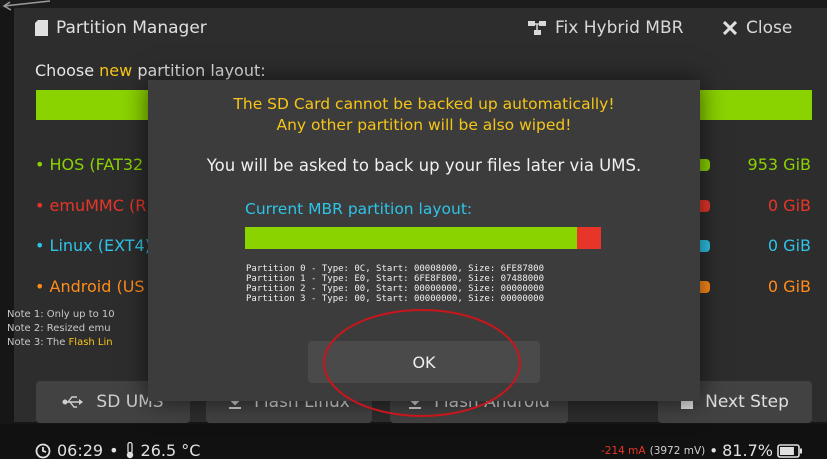  Describe the element at coordinates (43, 450) in the screenshot. I see `clock-icon` at that location.